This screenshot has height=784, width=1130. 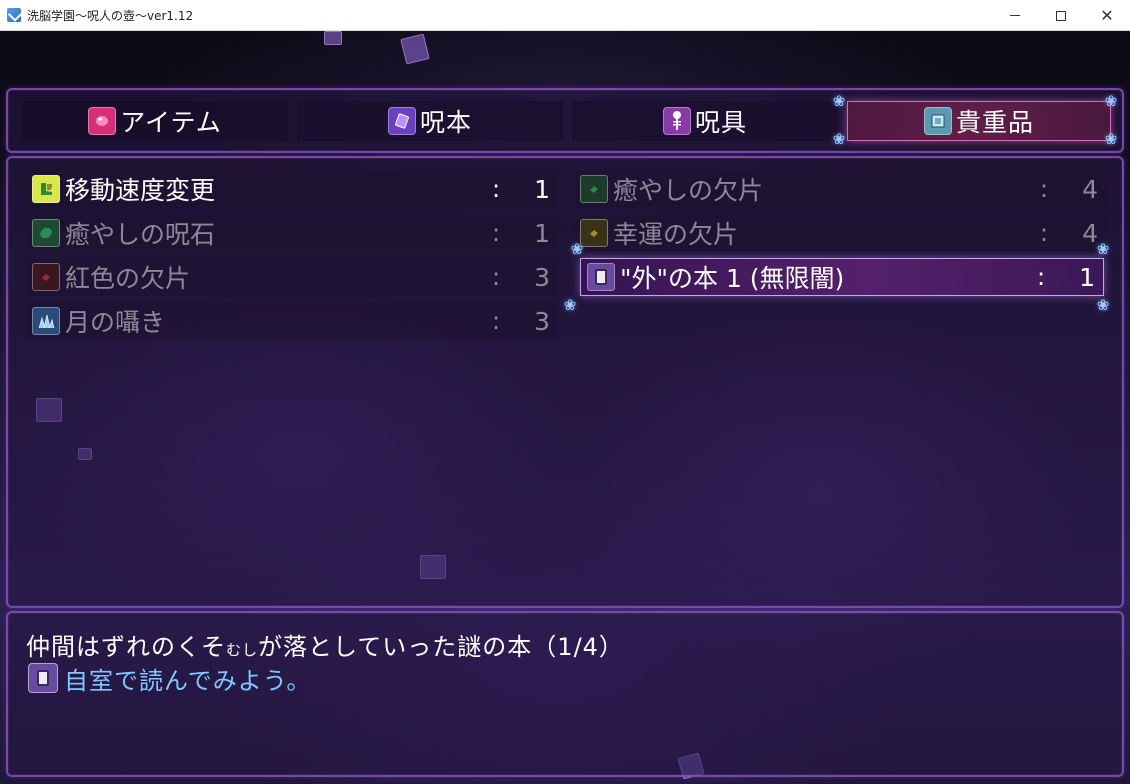 I want to click on spellbook-icon, so click(x=401, y=121).